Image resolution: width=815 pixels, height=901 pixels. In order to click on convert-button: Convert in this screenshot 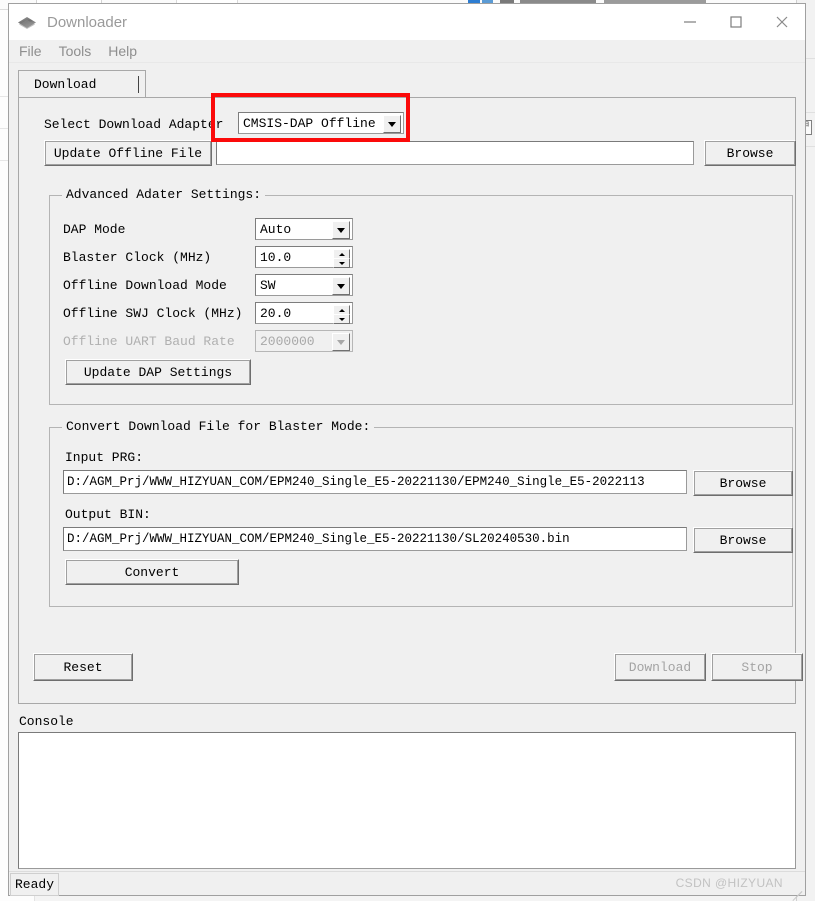, I will do `click(152, 572)`.